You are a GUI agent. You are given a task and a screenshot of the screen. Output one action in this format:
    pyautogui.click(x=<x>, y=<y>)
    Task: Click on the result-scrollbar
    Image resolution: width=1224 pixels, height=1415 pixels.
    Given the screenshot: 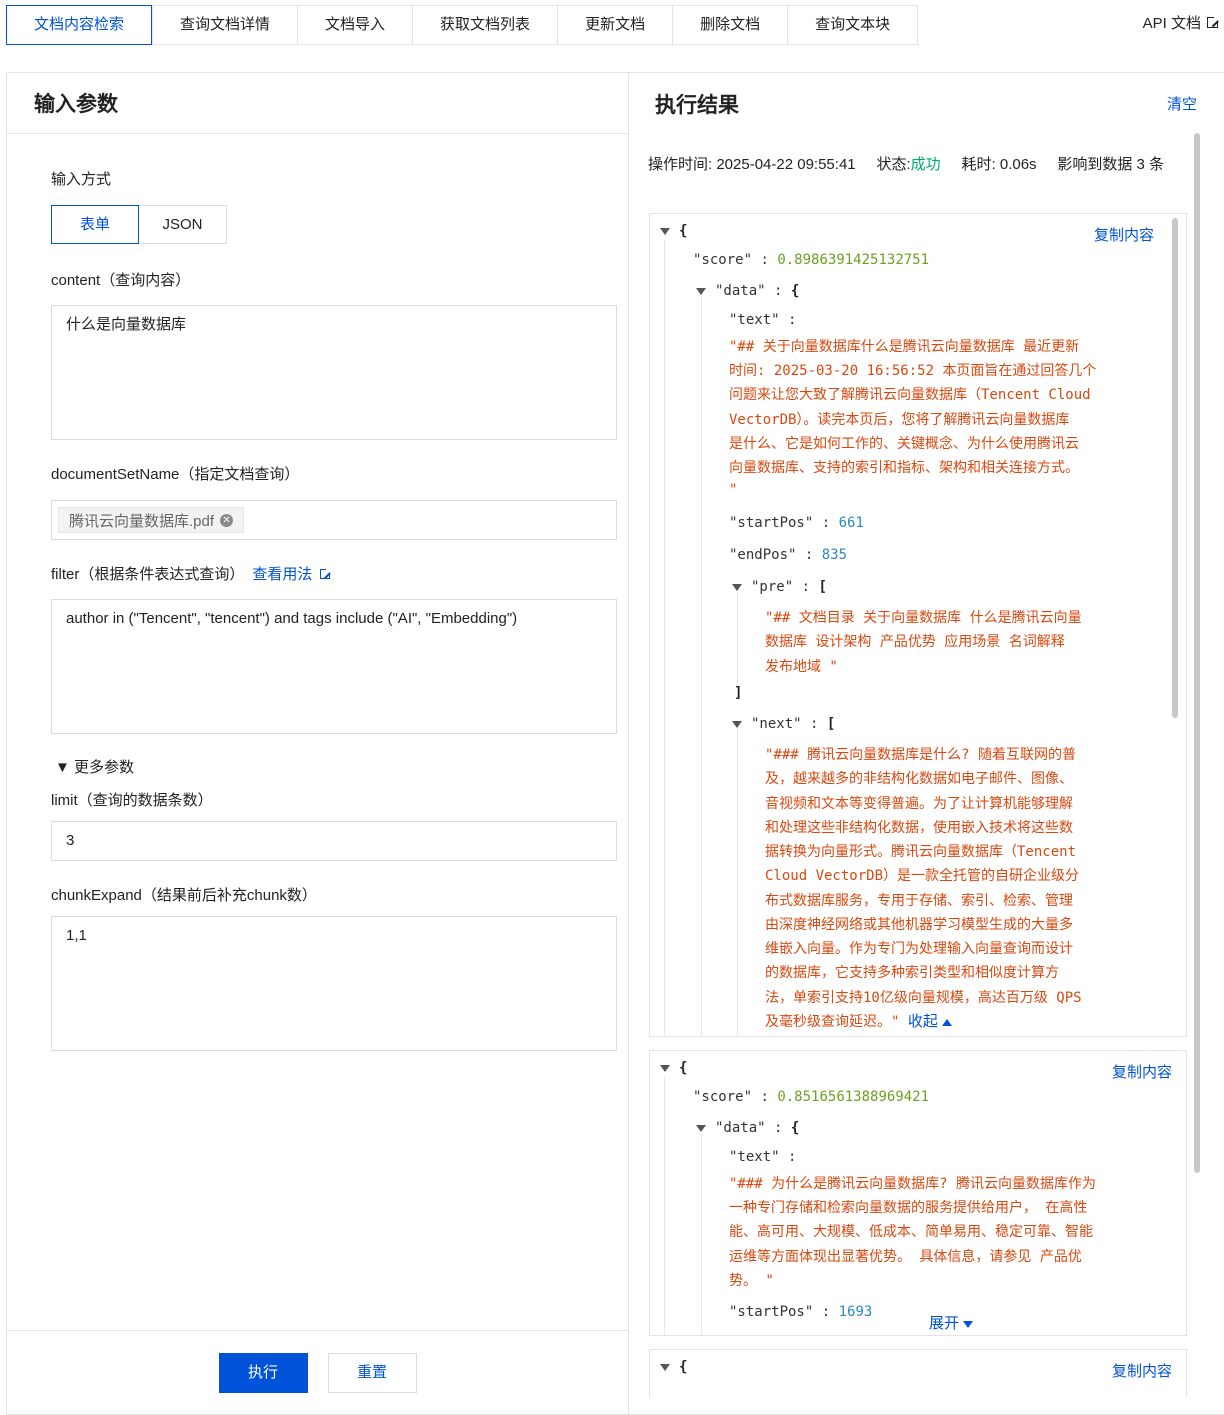 What is the action you would take?
    pyautogui.click(x=1197, y=653)
    